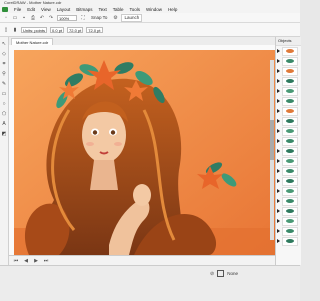  Describe the element at coordinates (67, 17) in the screenshot. I see `zoom-level-field: 100%` at that location.